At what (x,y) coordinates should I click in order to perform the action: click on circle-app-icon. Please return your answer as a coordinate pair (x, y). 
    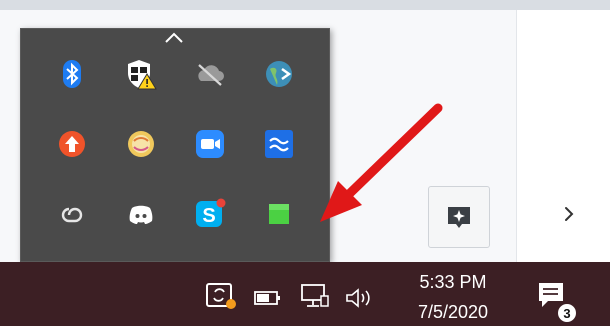
    Looking at the image, I should click on (140, 144).